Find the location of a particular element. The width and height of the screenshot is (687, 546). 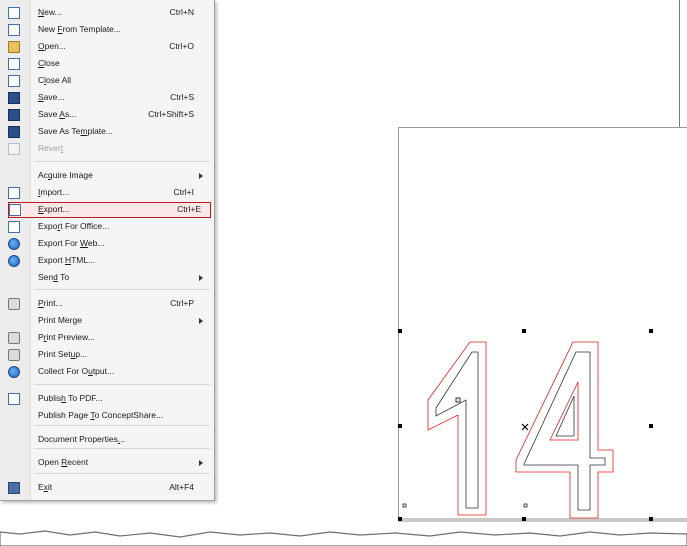

menu-item-open-recent: Open Recent is located at coordinates (106, 463).